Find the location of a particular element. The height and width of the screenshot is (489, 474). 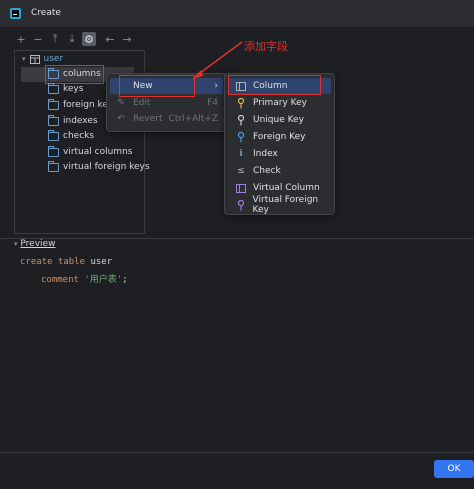

submenu-item-label: Virtual Column is located at coordinates (286, 188).